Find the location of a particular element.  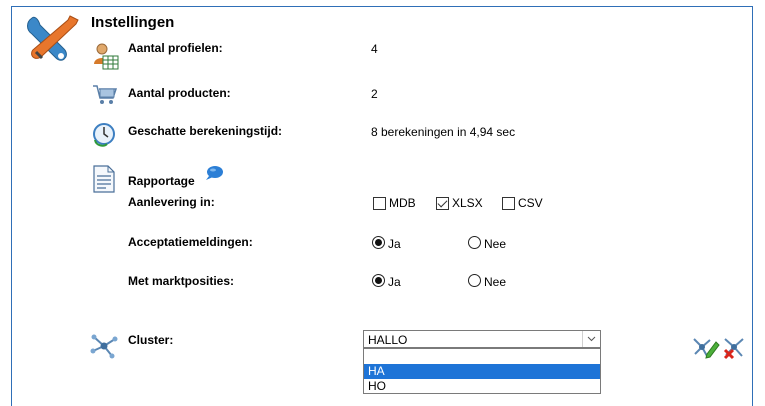

acceptance-yes-option: Ja is located at coordinates (386, 242).